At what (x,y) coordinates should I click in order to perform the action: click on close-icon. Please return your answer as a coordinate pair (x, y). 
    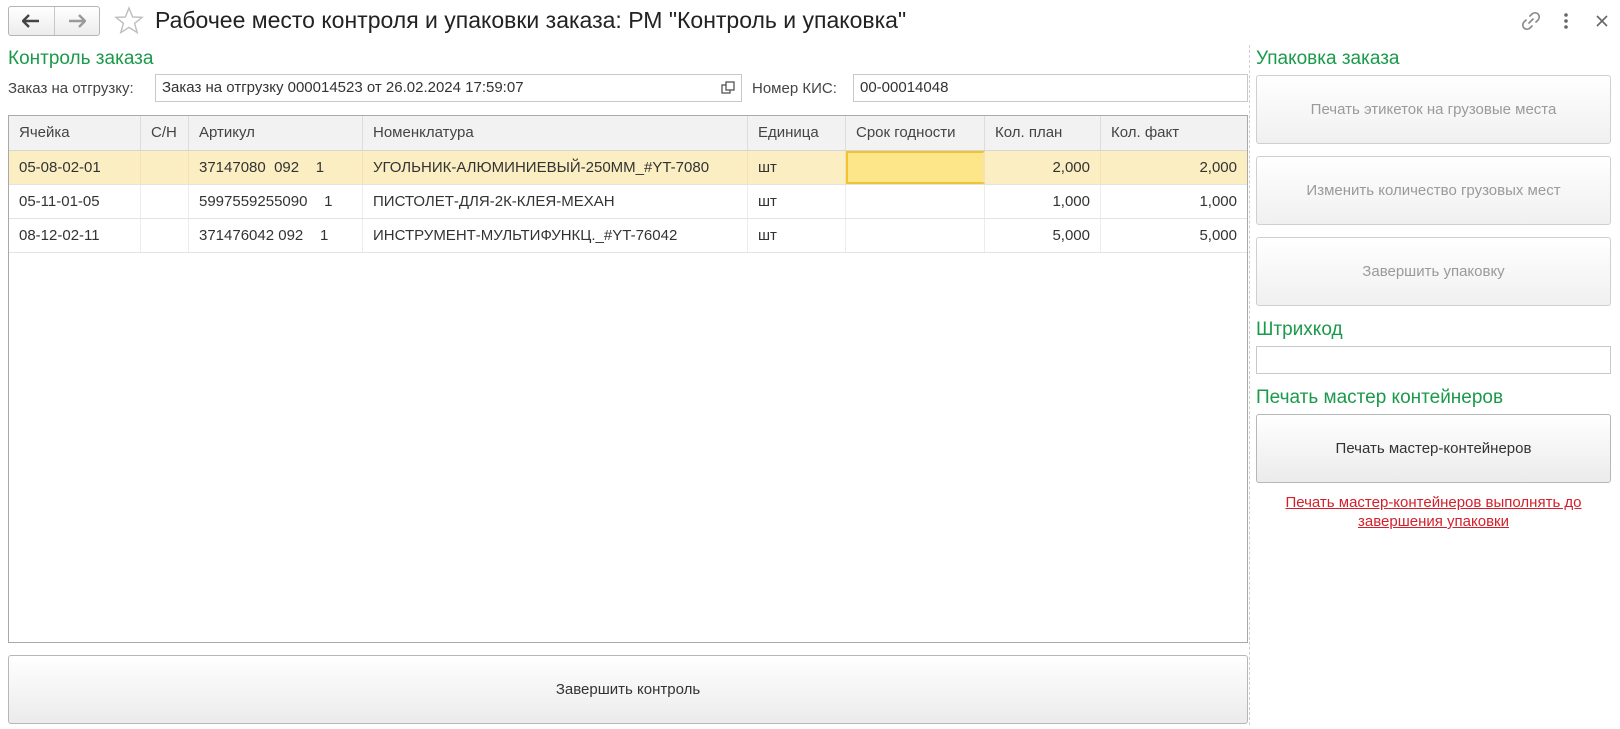
    Looking at the image, I should click on (1602, 21).